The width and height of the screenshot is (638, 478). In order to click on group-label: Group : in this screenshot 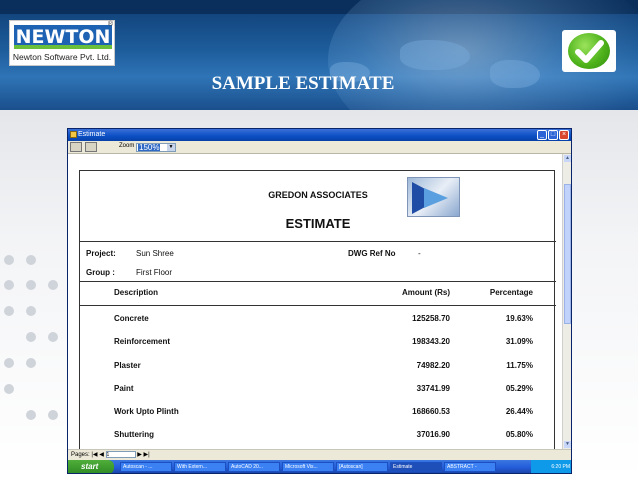, I will do `click(100, 272)`.